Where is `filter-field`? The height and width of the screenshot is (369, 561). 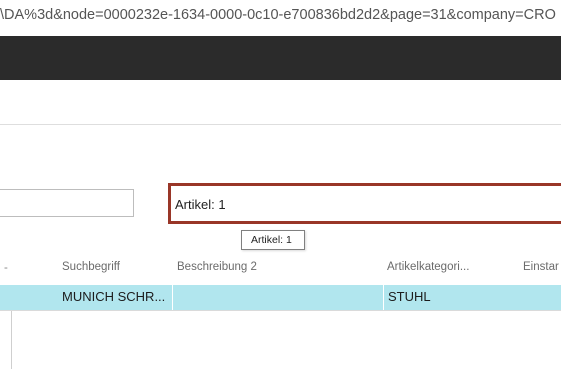
filter-field is located at coordinates (364, 203).